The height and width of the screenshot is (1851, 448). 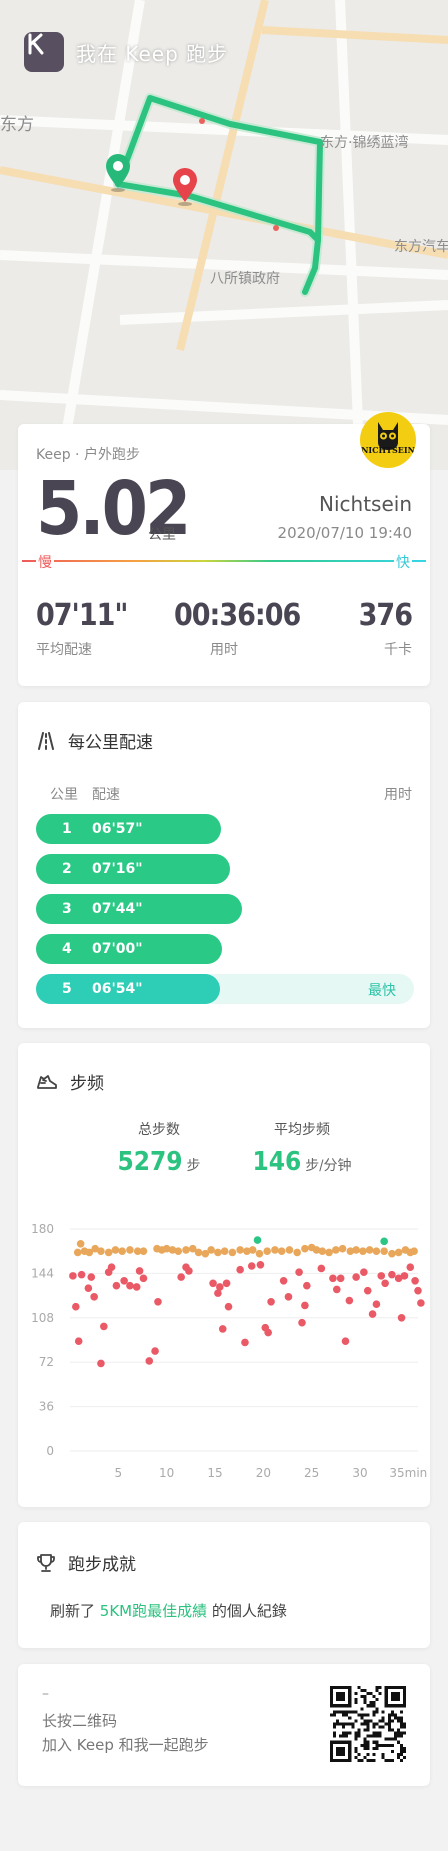 I want to click on col-pace: 配速, so click(x=106, y=795).